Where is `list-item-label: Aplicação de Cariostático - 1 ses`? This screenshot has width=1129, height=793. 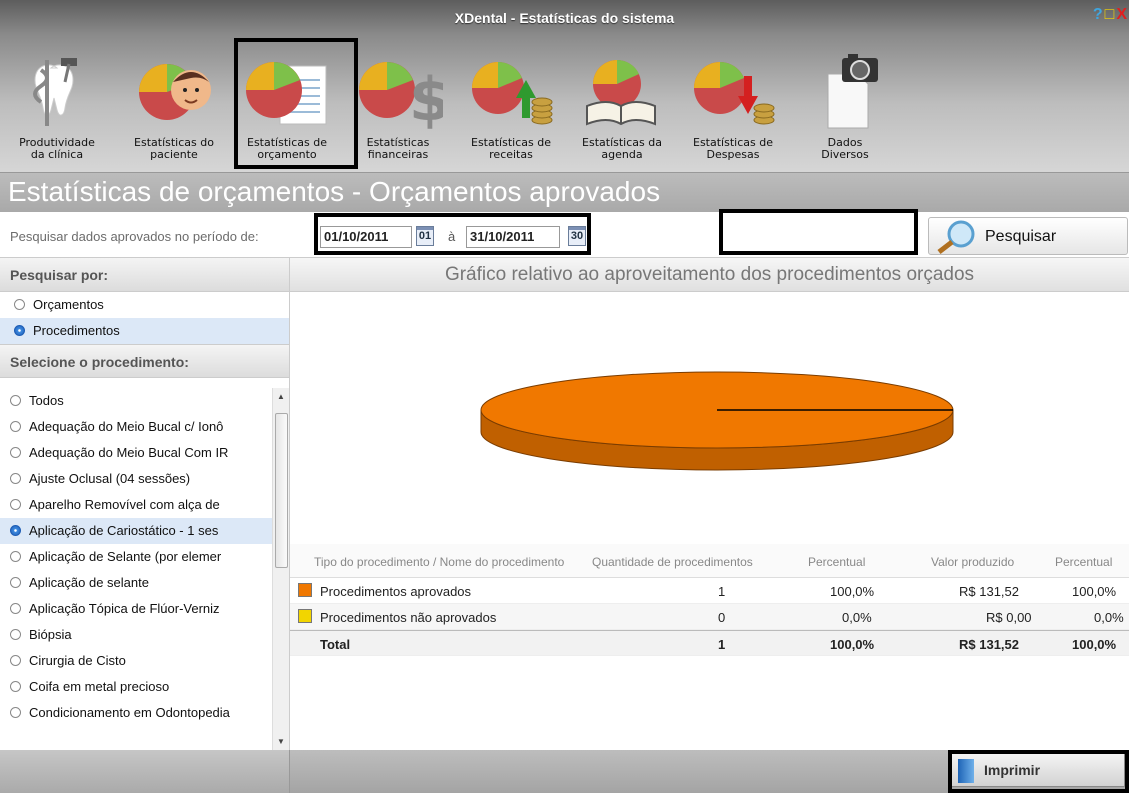 list-item-label: Aplicação de Cariostático - 1 ses is located at coordinates (124, 530).